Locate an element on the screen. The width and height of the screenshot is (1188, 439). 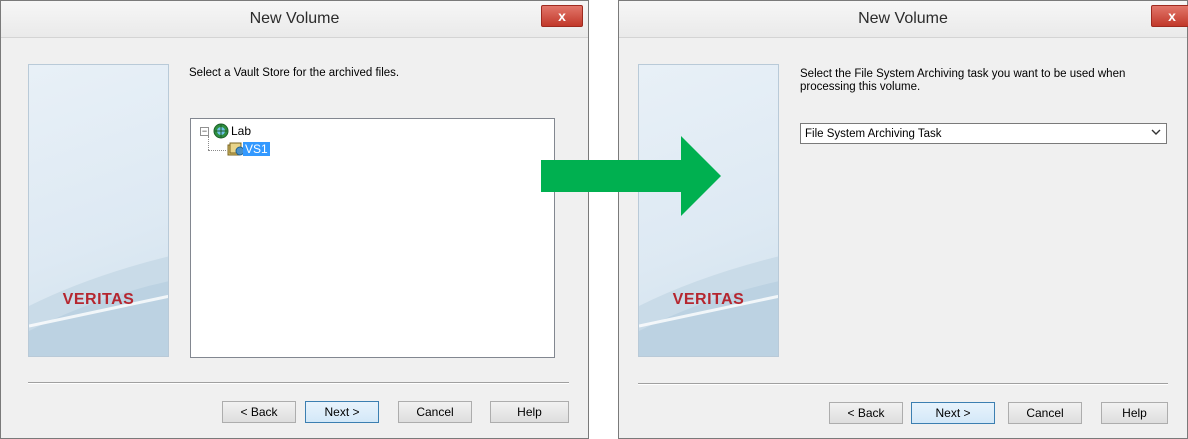
tree-node-vs1: VS1 is located at coordinates (248, 149).